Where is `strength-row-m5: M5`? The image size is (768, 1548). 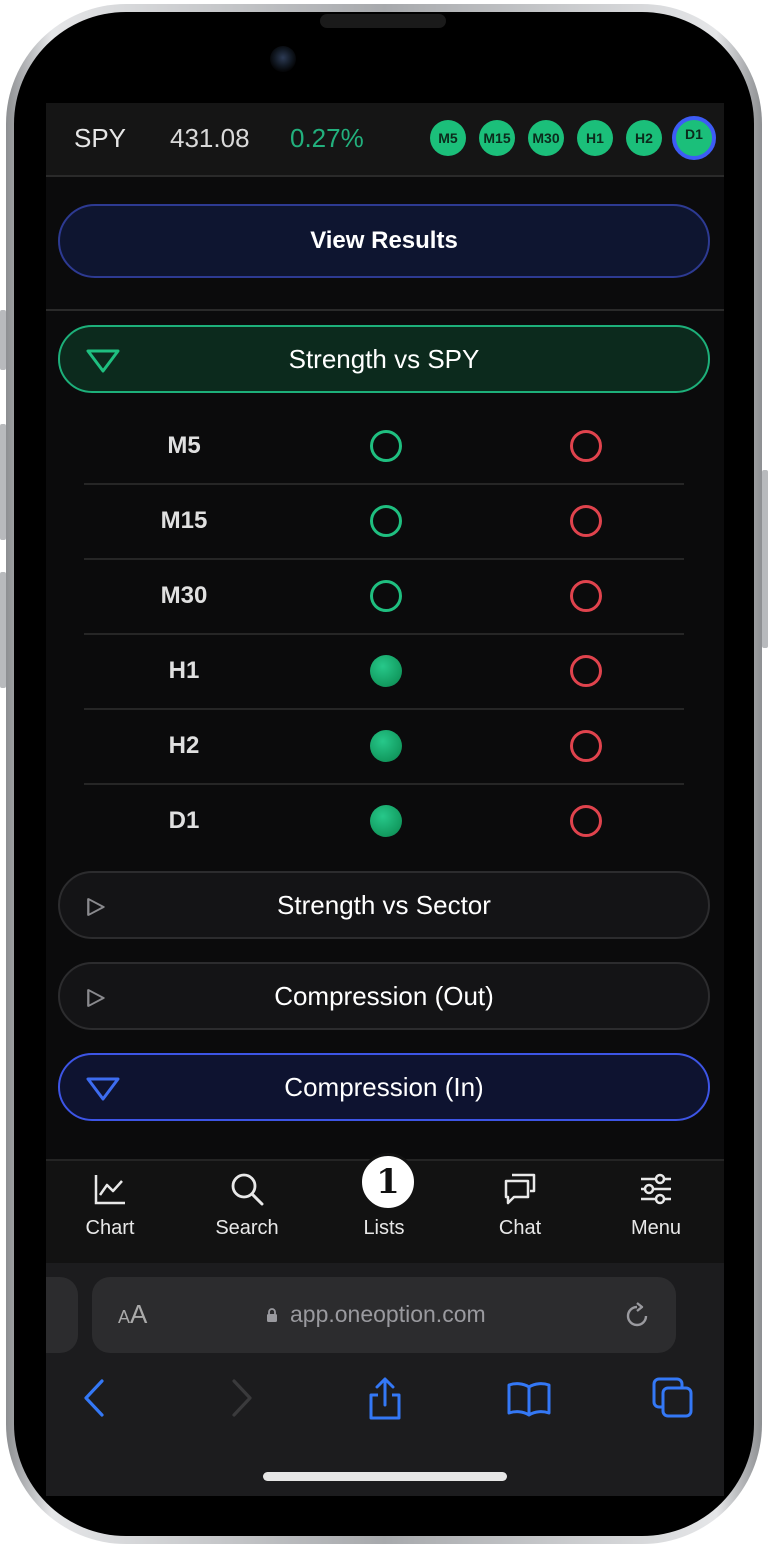
strength-row-m5: M5 is located at coordinates (384, 446).